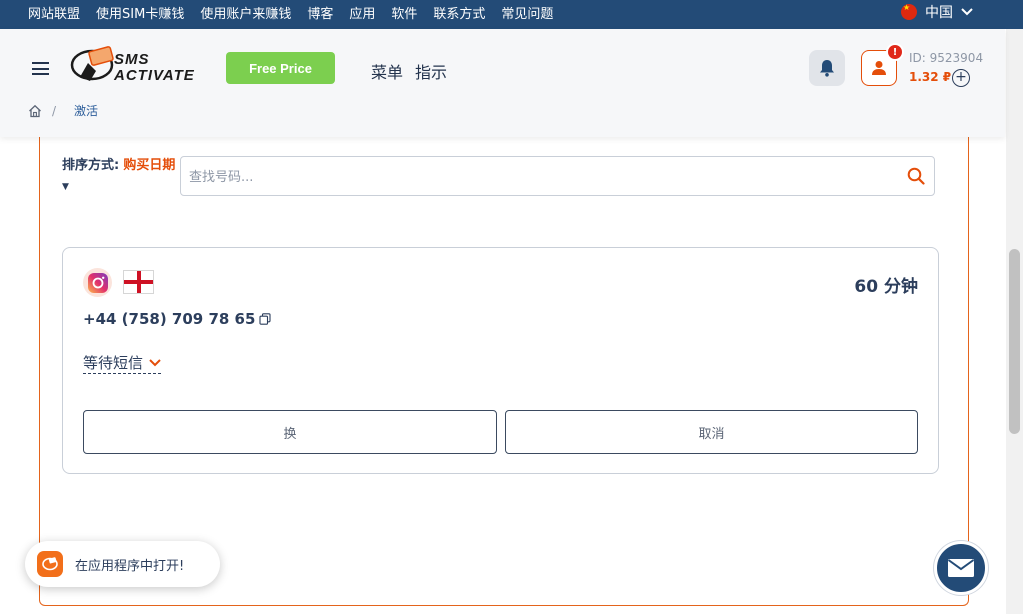  Describe the element at coordinates (86, 110) in the screenshot. I see `breadcrumb-current: 激活` at that location.